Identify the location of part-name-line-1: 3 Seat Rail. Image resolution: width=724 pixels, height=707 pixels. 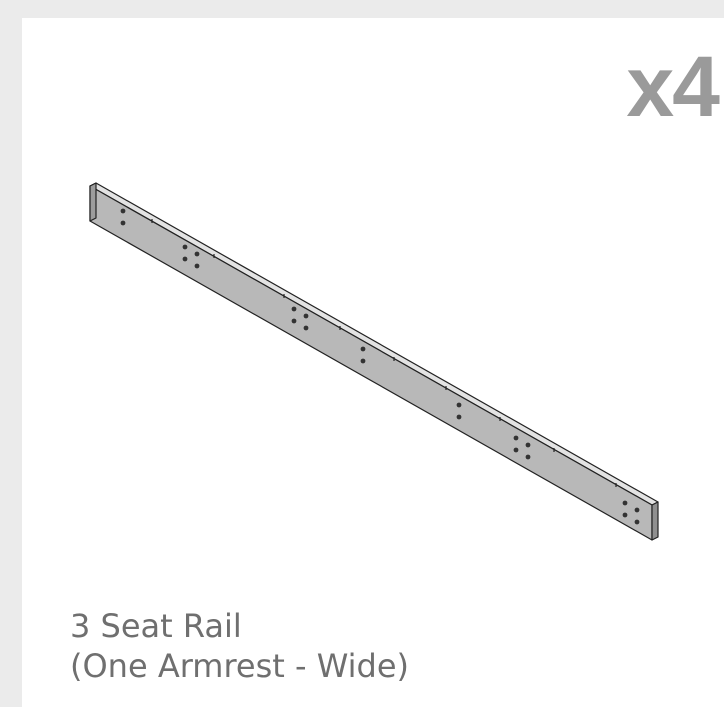
(156, 626).